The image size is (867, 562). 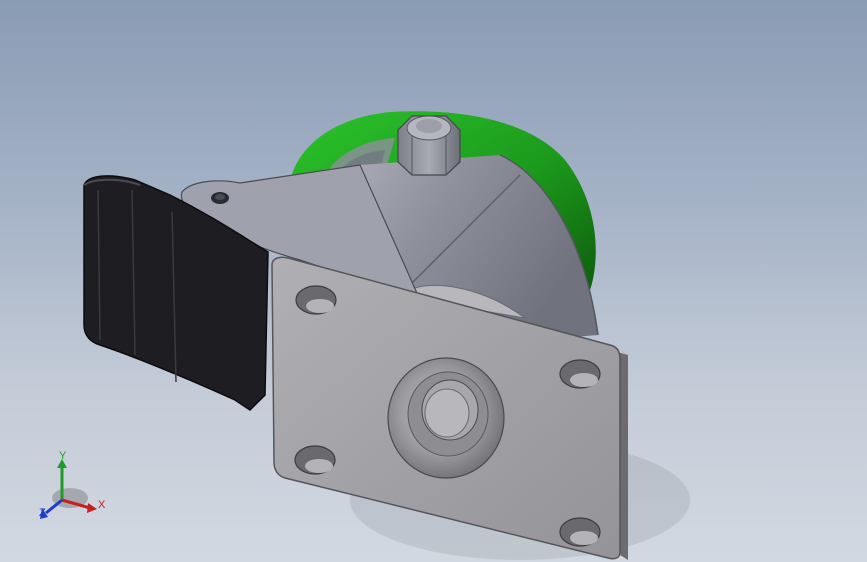 I want to click on y-axis-label: Y, so click(x=63, y=456).